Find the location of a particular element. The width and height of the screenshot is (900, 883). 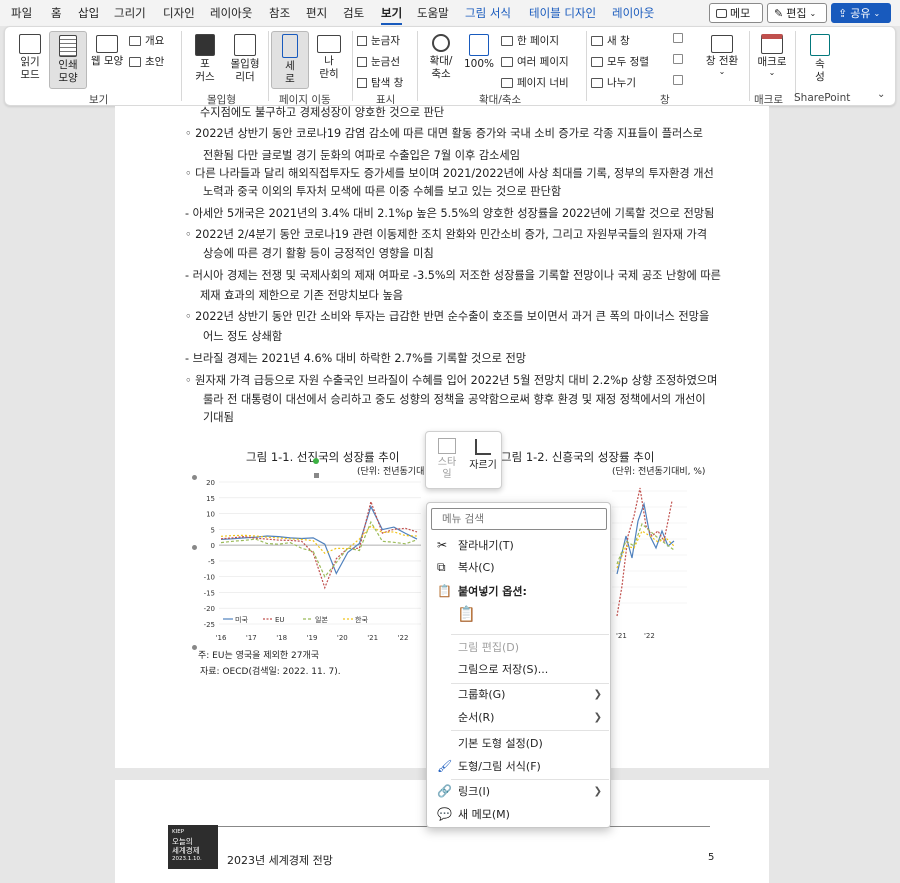

group-label-show: 표시 is located at coordinates (386, 100).